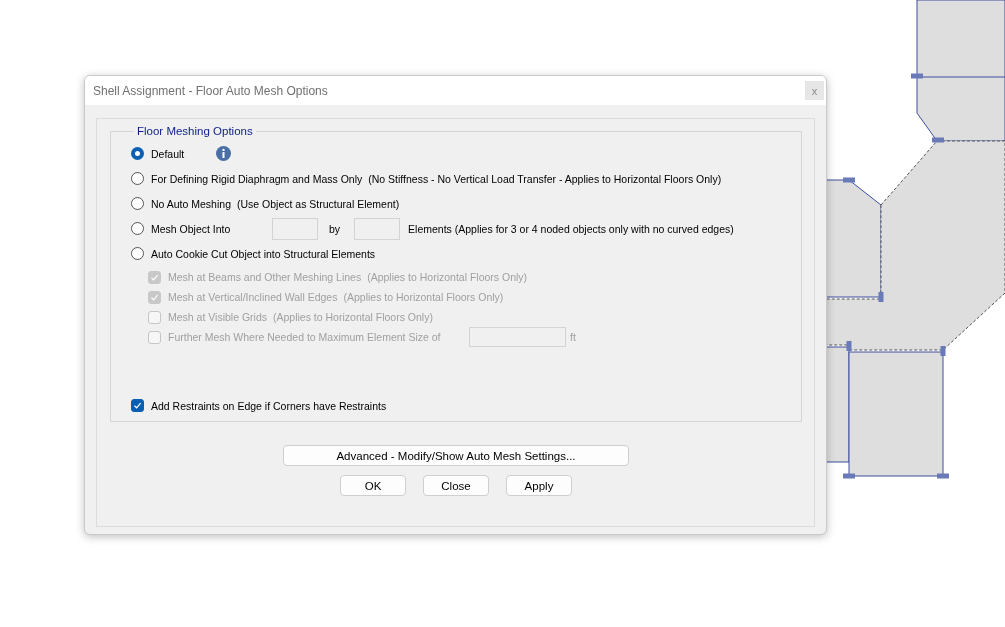 The image size is (1005, 627). Describe the element at coordinates (224, 153) in the screenshot. I see `info-icon` at that location.